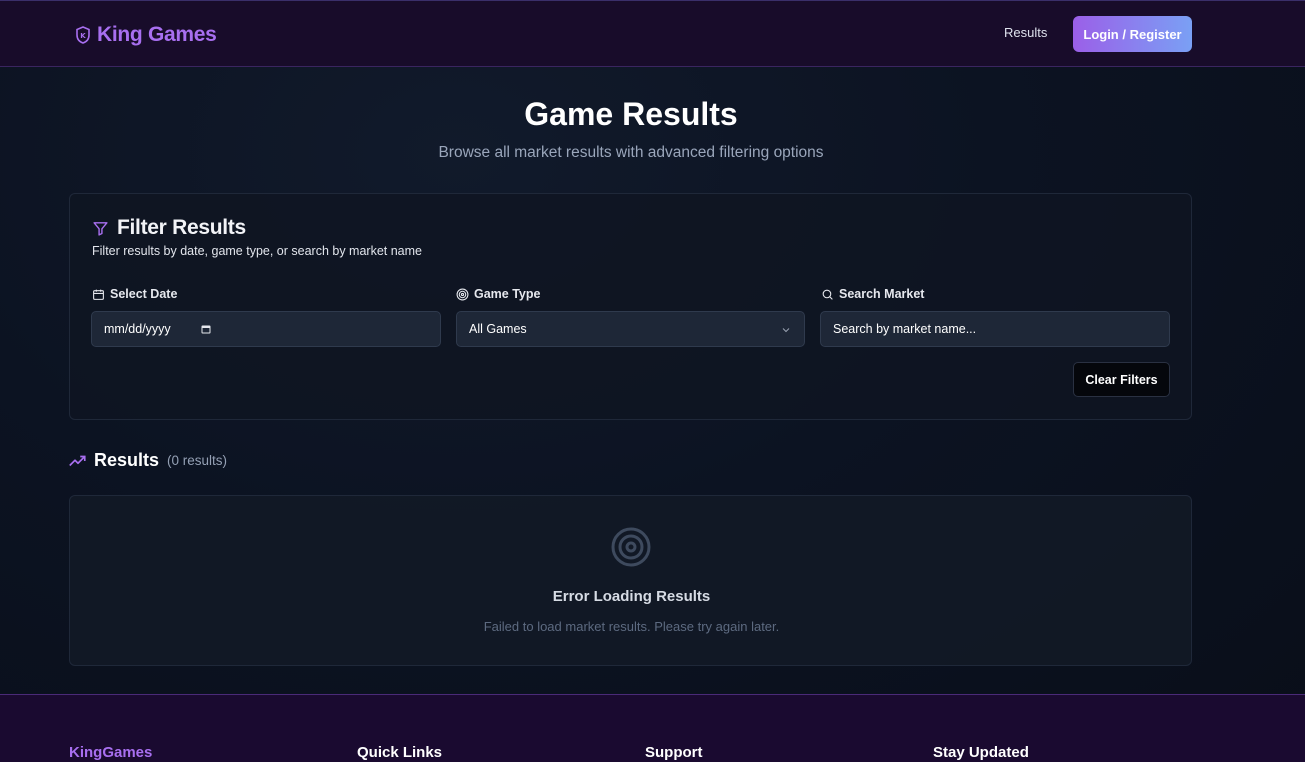  I want to click on nav-link-results: Results, so click(1025, 32).